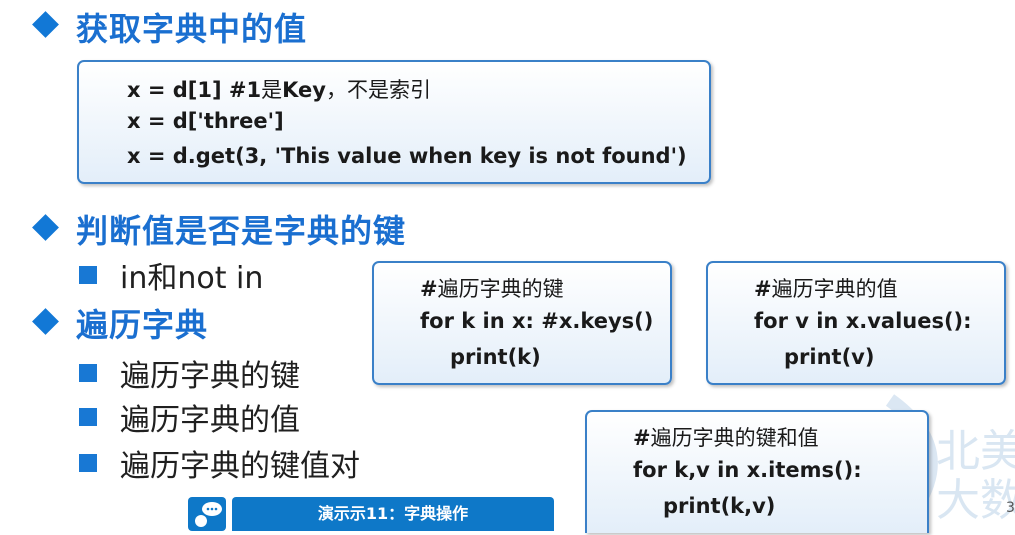 The width and height of the screenshot is (1015, 535). Describe the element at coordinates (378, 90) in the screenshot. I see `code-line-1-rest: ，不是索引` at that location.